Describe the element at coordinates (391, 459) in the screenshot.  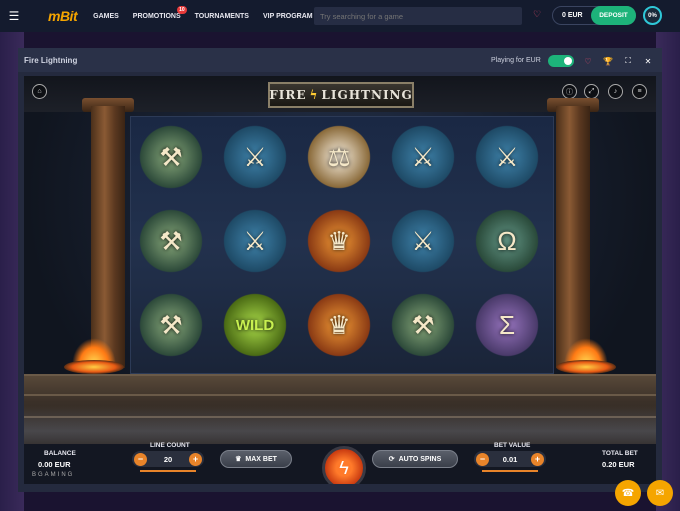
I see `auto-spins-icon: ⟳` at that location.